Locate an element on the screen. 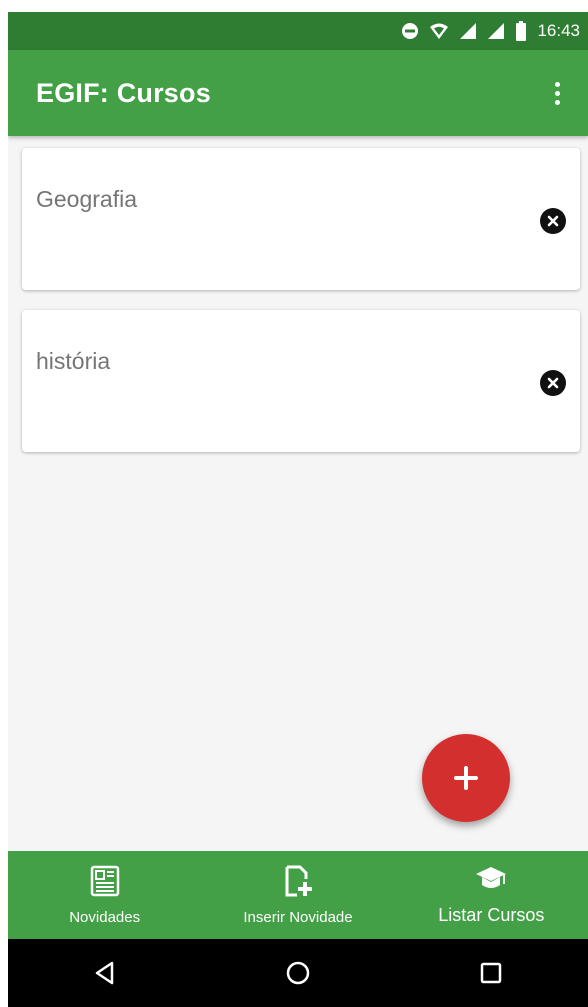  nav-label: Inserir Novidade is located at coordinates (298, 917).